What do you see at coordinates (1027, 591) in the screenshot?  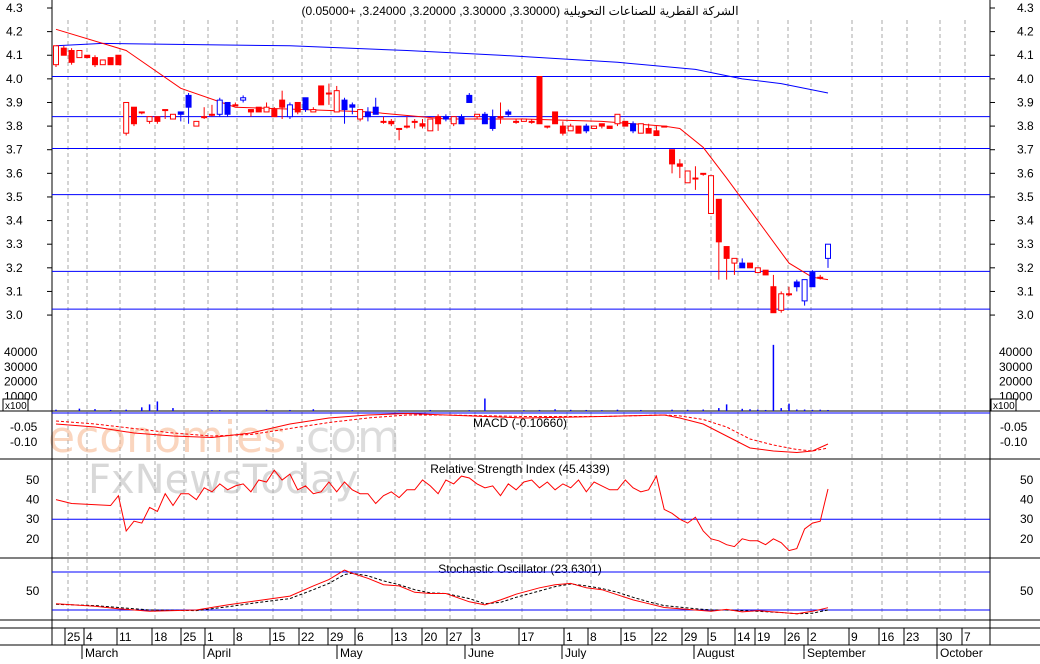 I see `stochastic-tick-right: 50` at bounding box center [1027, 591].